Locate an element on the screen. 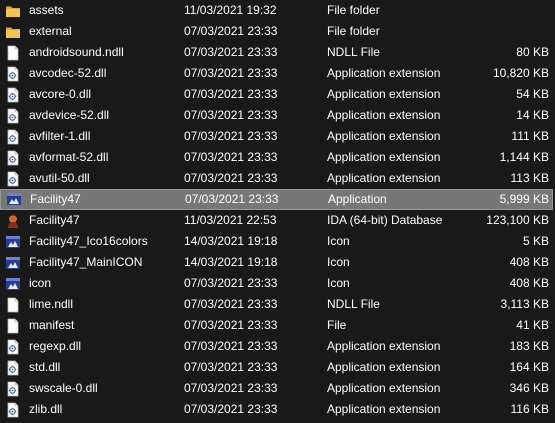 This screenshot has width=555, height=423. file-size: 3,113 KB is located at coordinates (524, 304).